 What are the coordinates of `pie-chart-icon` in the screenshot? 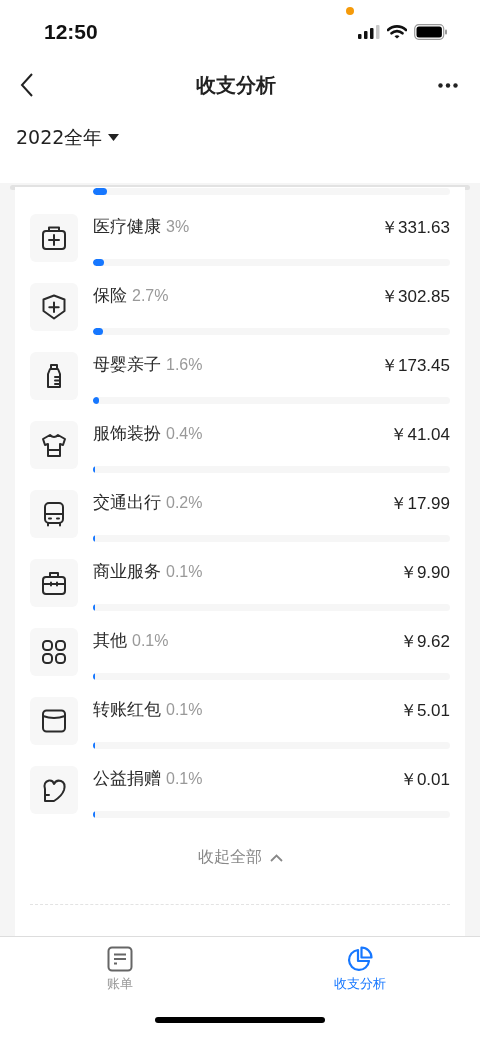 It's located at (360, 958).